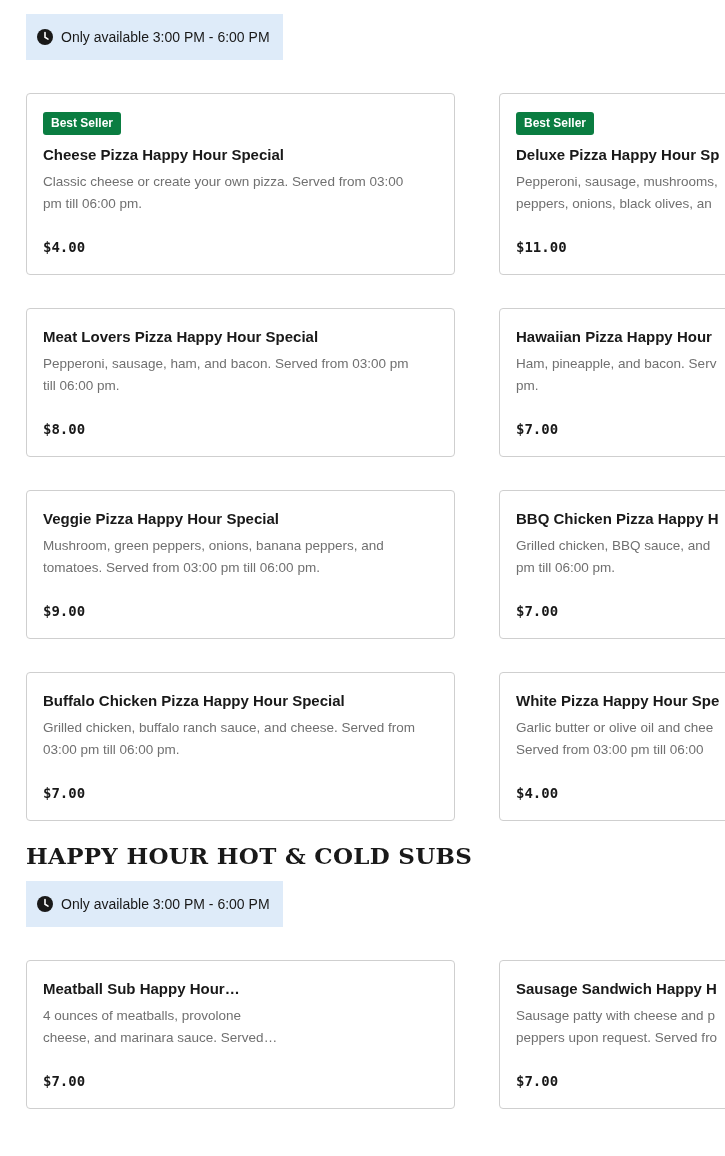  What do you see at coordinates (617, 375) in the screenshot?
I see `item-description: Ham, pineapple, and bacon. Serv pm.` at bounding box center [617, 375].